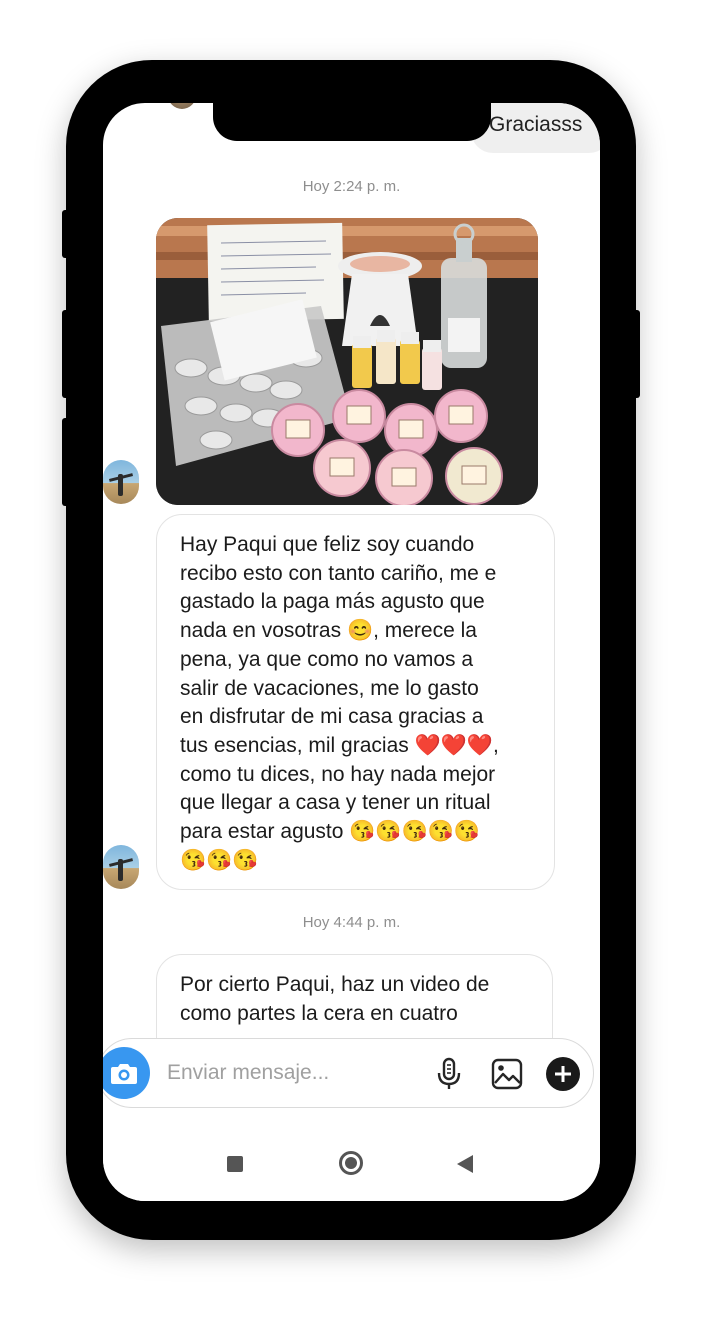 The height and width of the screenshot is (1325, 707). What do you see at coordinates (332, 717) in the screenshot?
I see `message-line: en disfrutar de mi casa gracias a` at bounding box center [332, 717].